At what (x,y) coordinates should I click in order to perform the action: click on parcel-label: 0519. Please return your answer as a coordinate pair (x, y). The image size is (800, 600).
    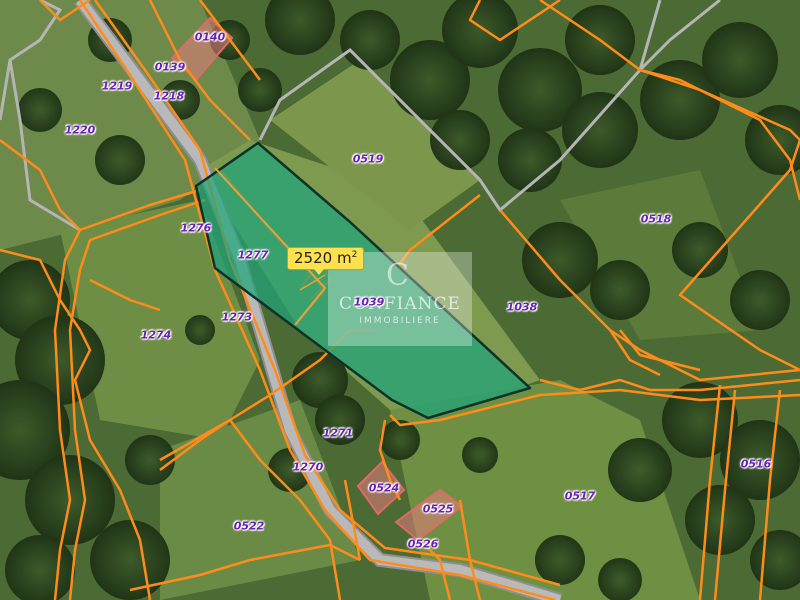
    Looking at the image, I should click on (368, 159).